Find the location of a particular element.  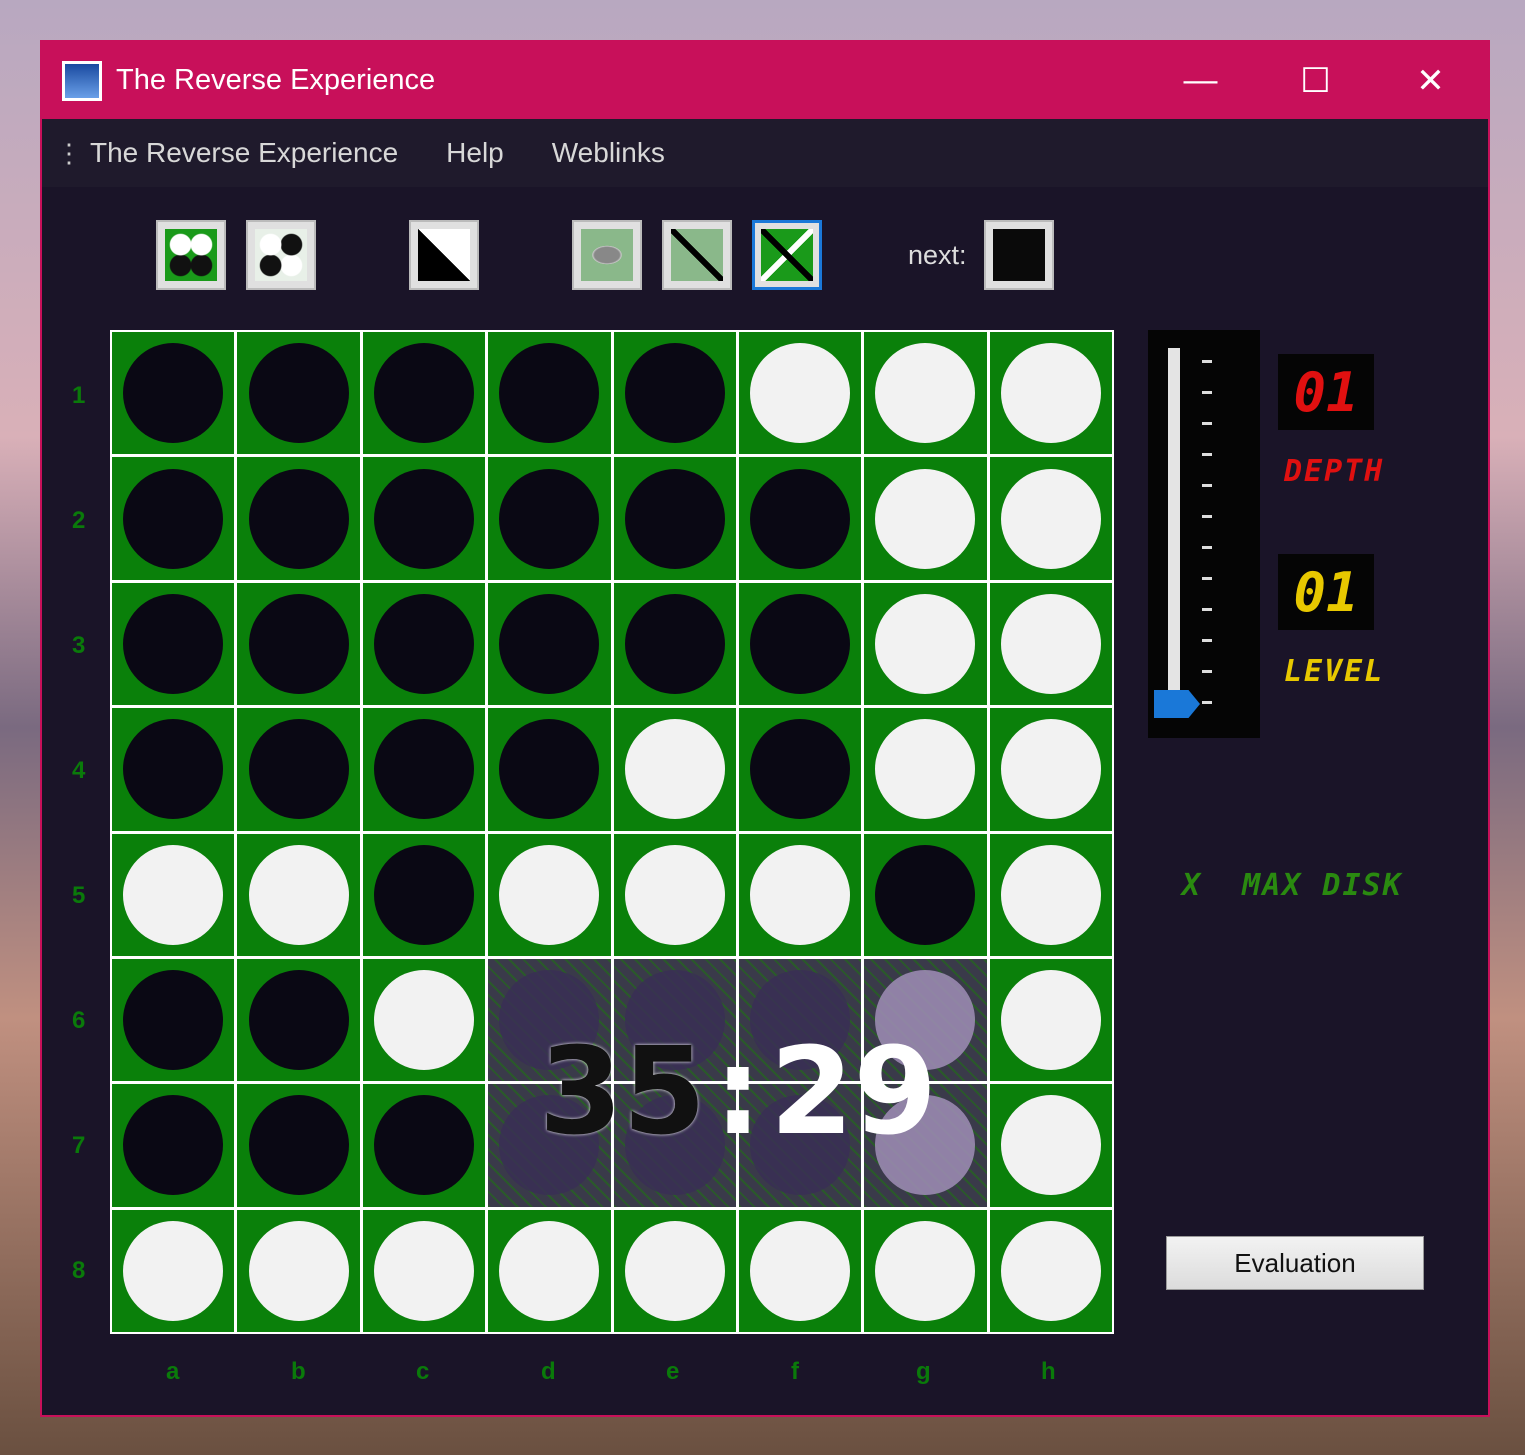

board-cell-e4 is located at coordinates (674, 769).